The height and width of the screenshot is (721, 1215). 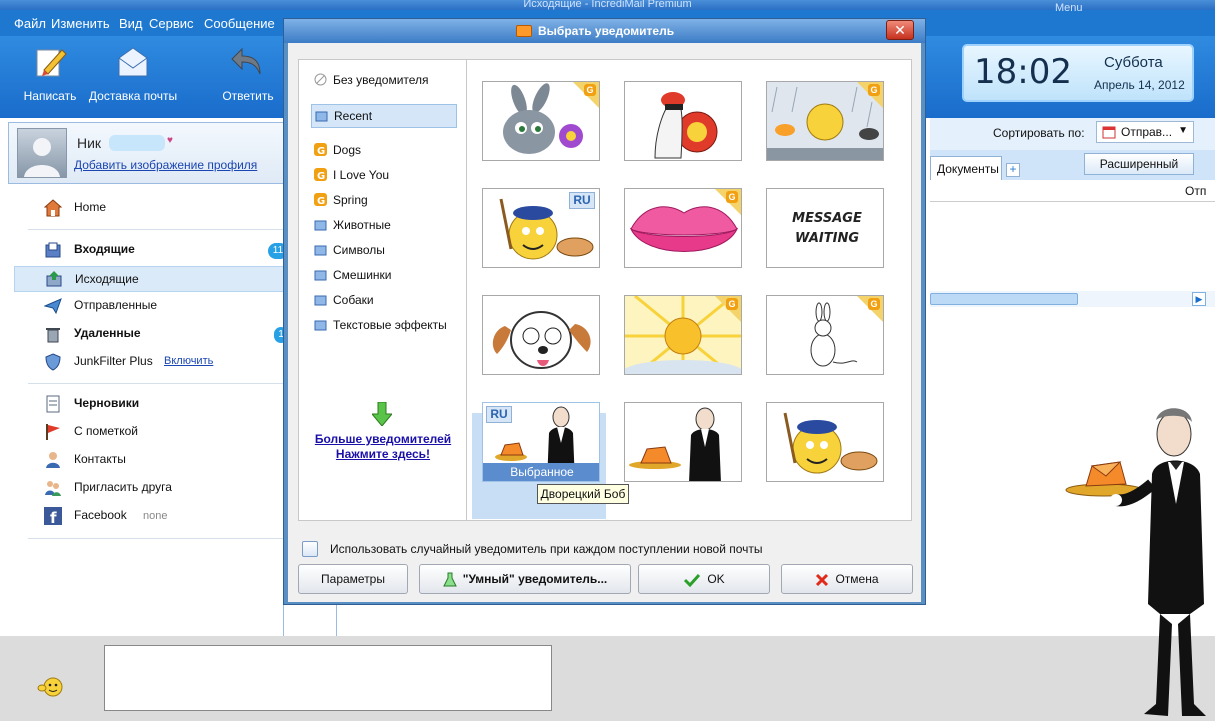 What do you see at coordinates (1069, 8) in the screenshot?
I see `menu-button: Menu` at bounding box center [1069, 8].